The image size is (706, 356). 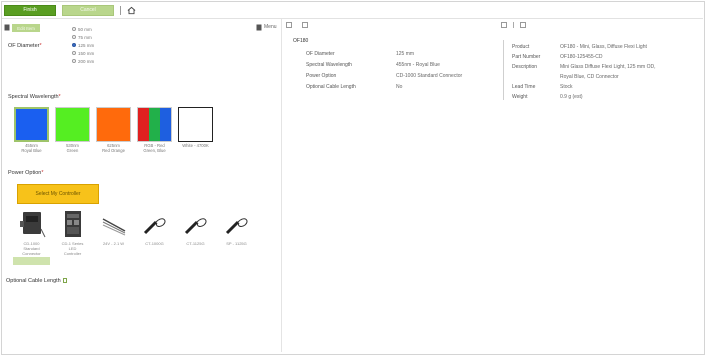 What do you see at coordinates (154, 148) in the screenshot?
I see `swatch-label: RGB - Red Green, Blue` at bounding box center [154, 148].